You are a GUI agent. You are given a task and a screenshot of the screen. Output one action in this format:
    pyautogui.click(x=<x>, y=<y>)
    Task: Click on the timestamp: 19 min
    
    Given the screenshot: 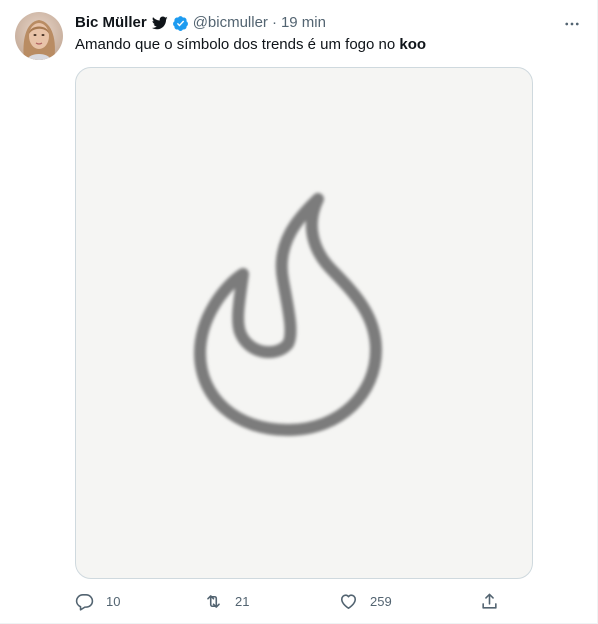 What is the action you would take?
    pyautogui.click(x=303, y=23)
    